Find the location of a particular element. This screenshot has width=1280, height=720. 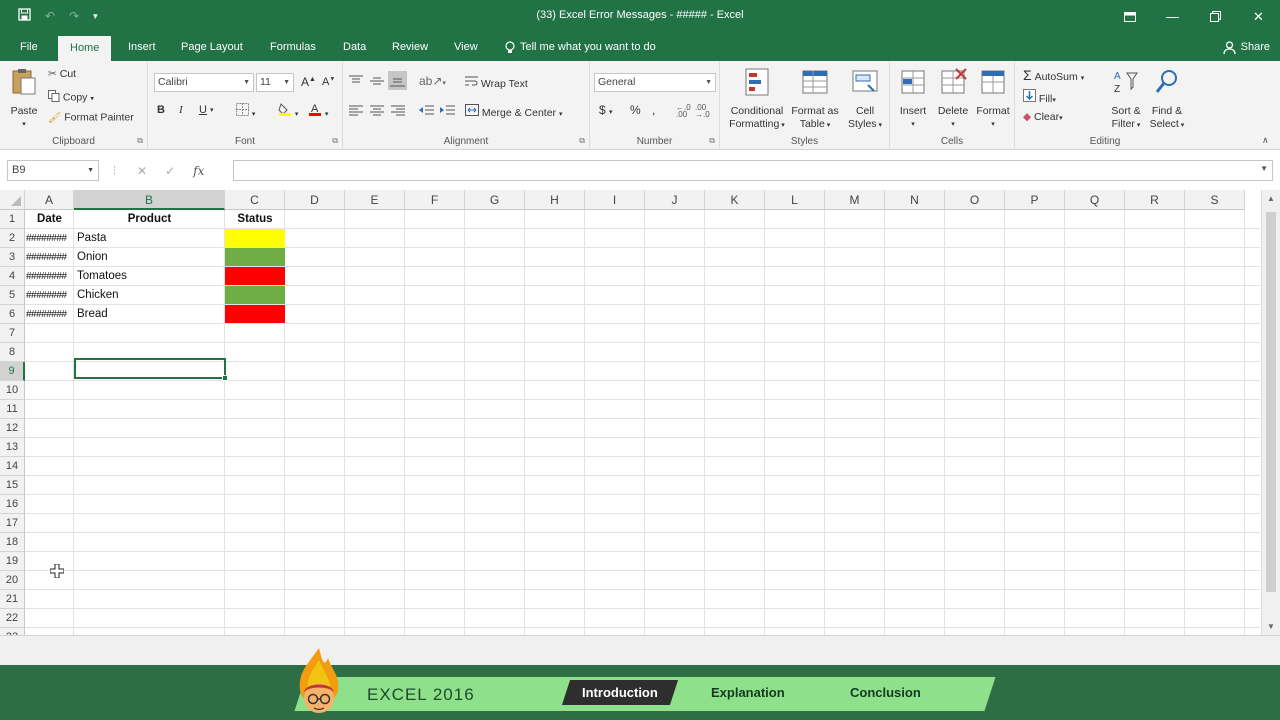

cell-c2 is located at coordinates (255, 238).